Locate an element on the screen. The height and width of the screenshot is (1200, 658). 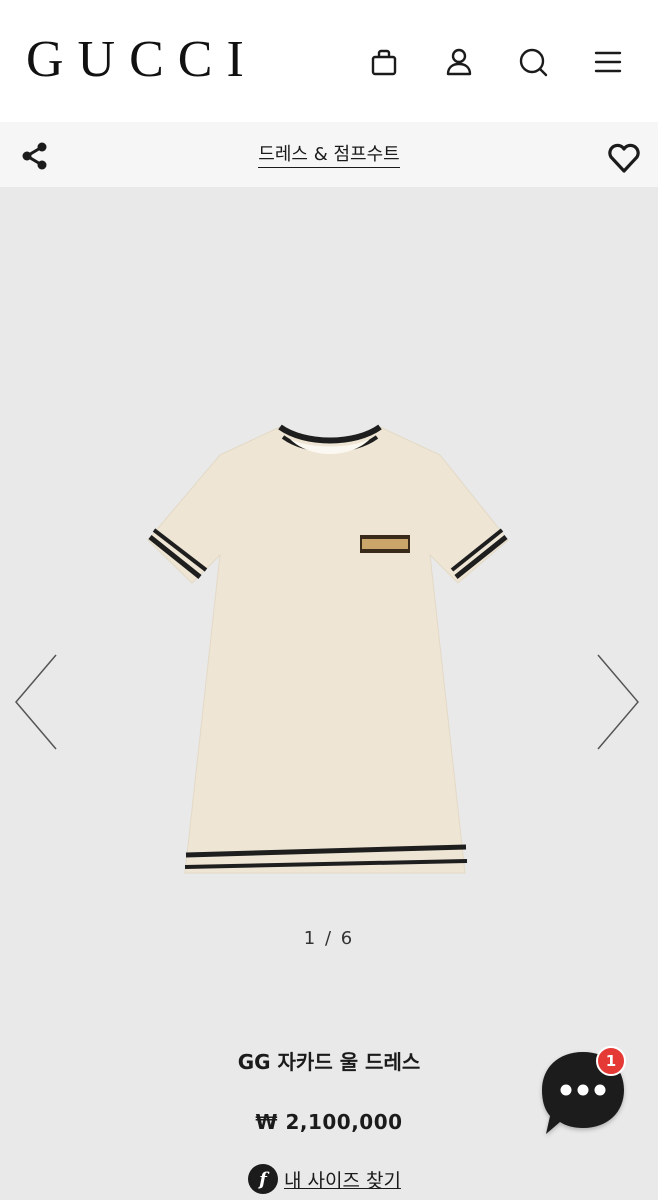
search-icon is located at coordinates (533, 62).